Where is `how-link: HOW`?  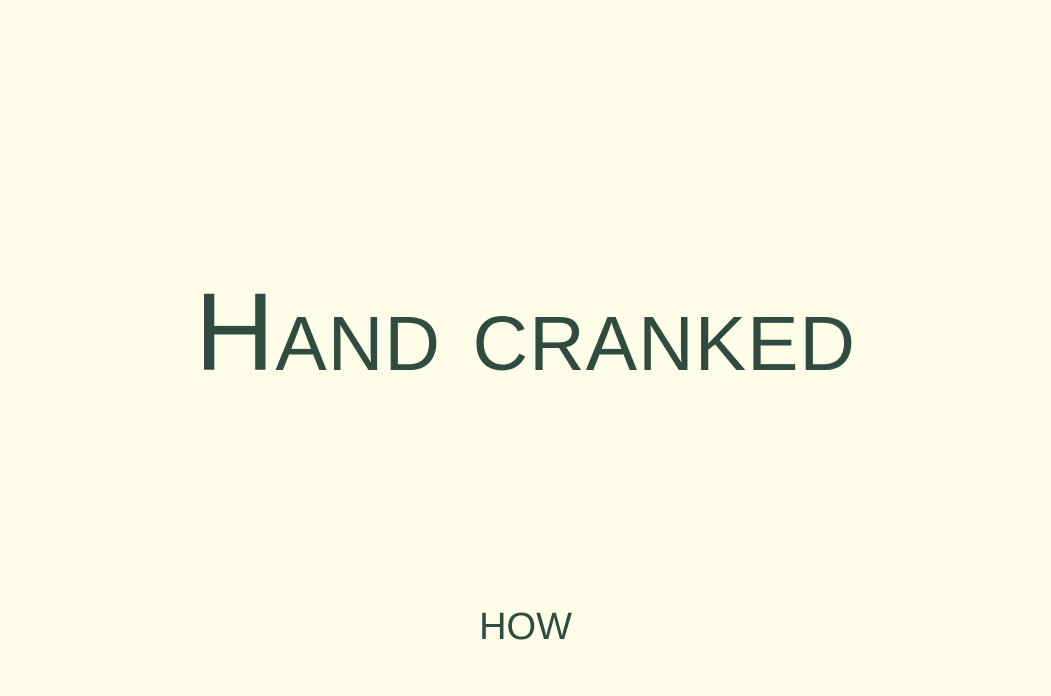 how-link: HOW is located at coordinates (525, 627).